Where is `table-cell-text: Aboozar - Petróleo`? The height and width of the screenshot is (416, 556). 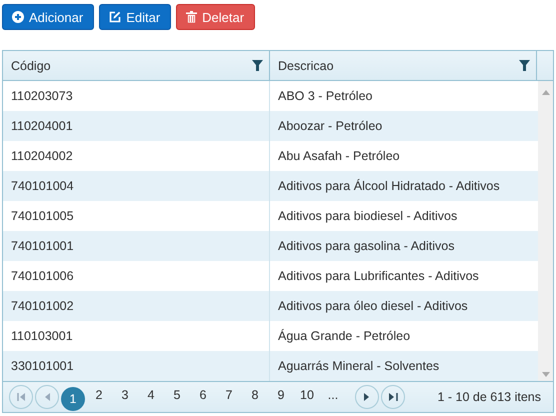 table-cell-text: Aboozar - Petróleo is located at coordinates (330, 126).